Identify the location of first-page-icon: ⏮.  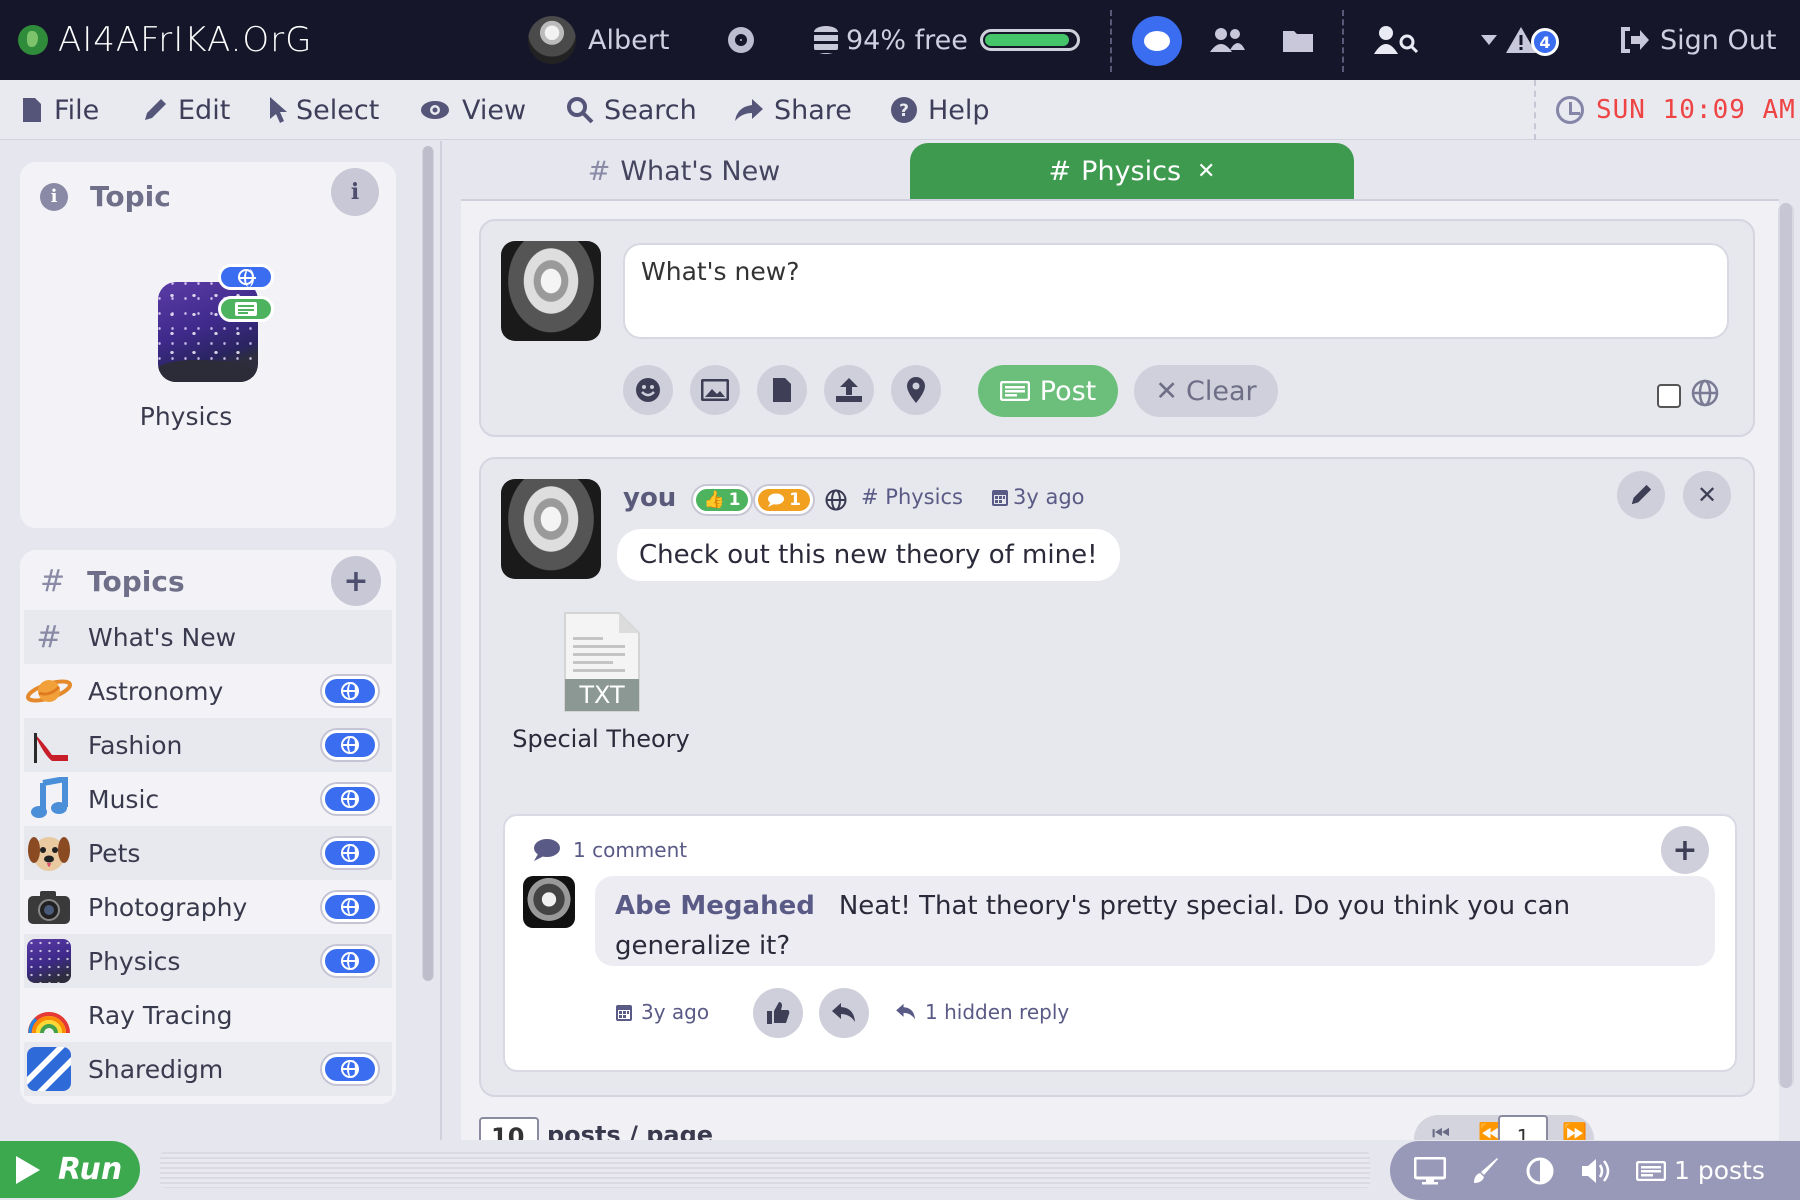
(1441, 1131).